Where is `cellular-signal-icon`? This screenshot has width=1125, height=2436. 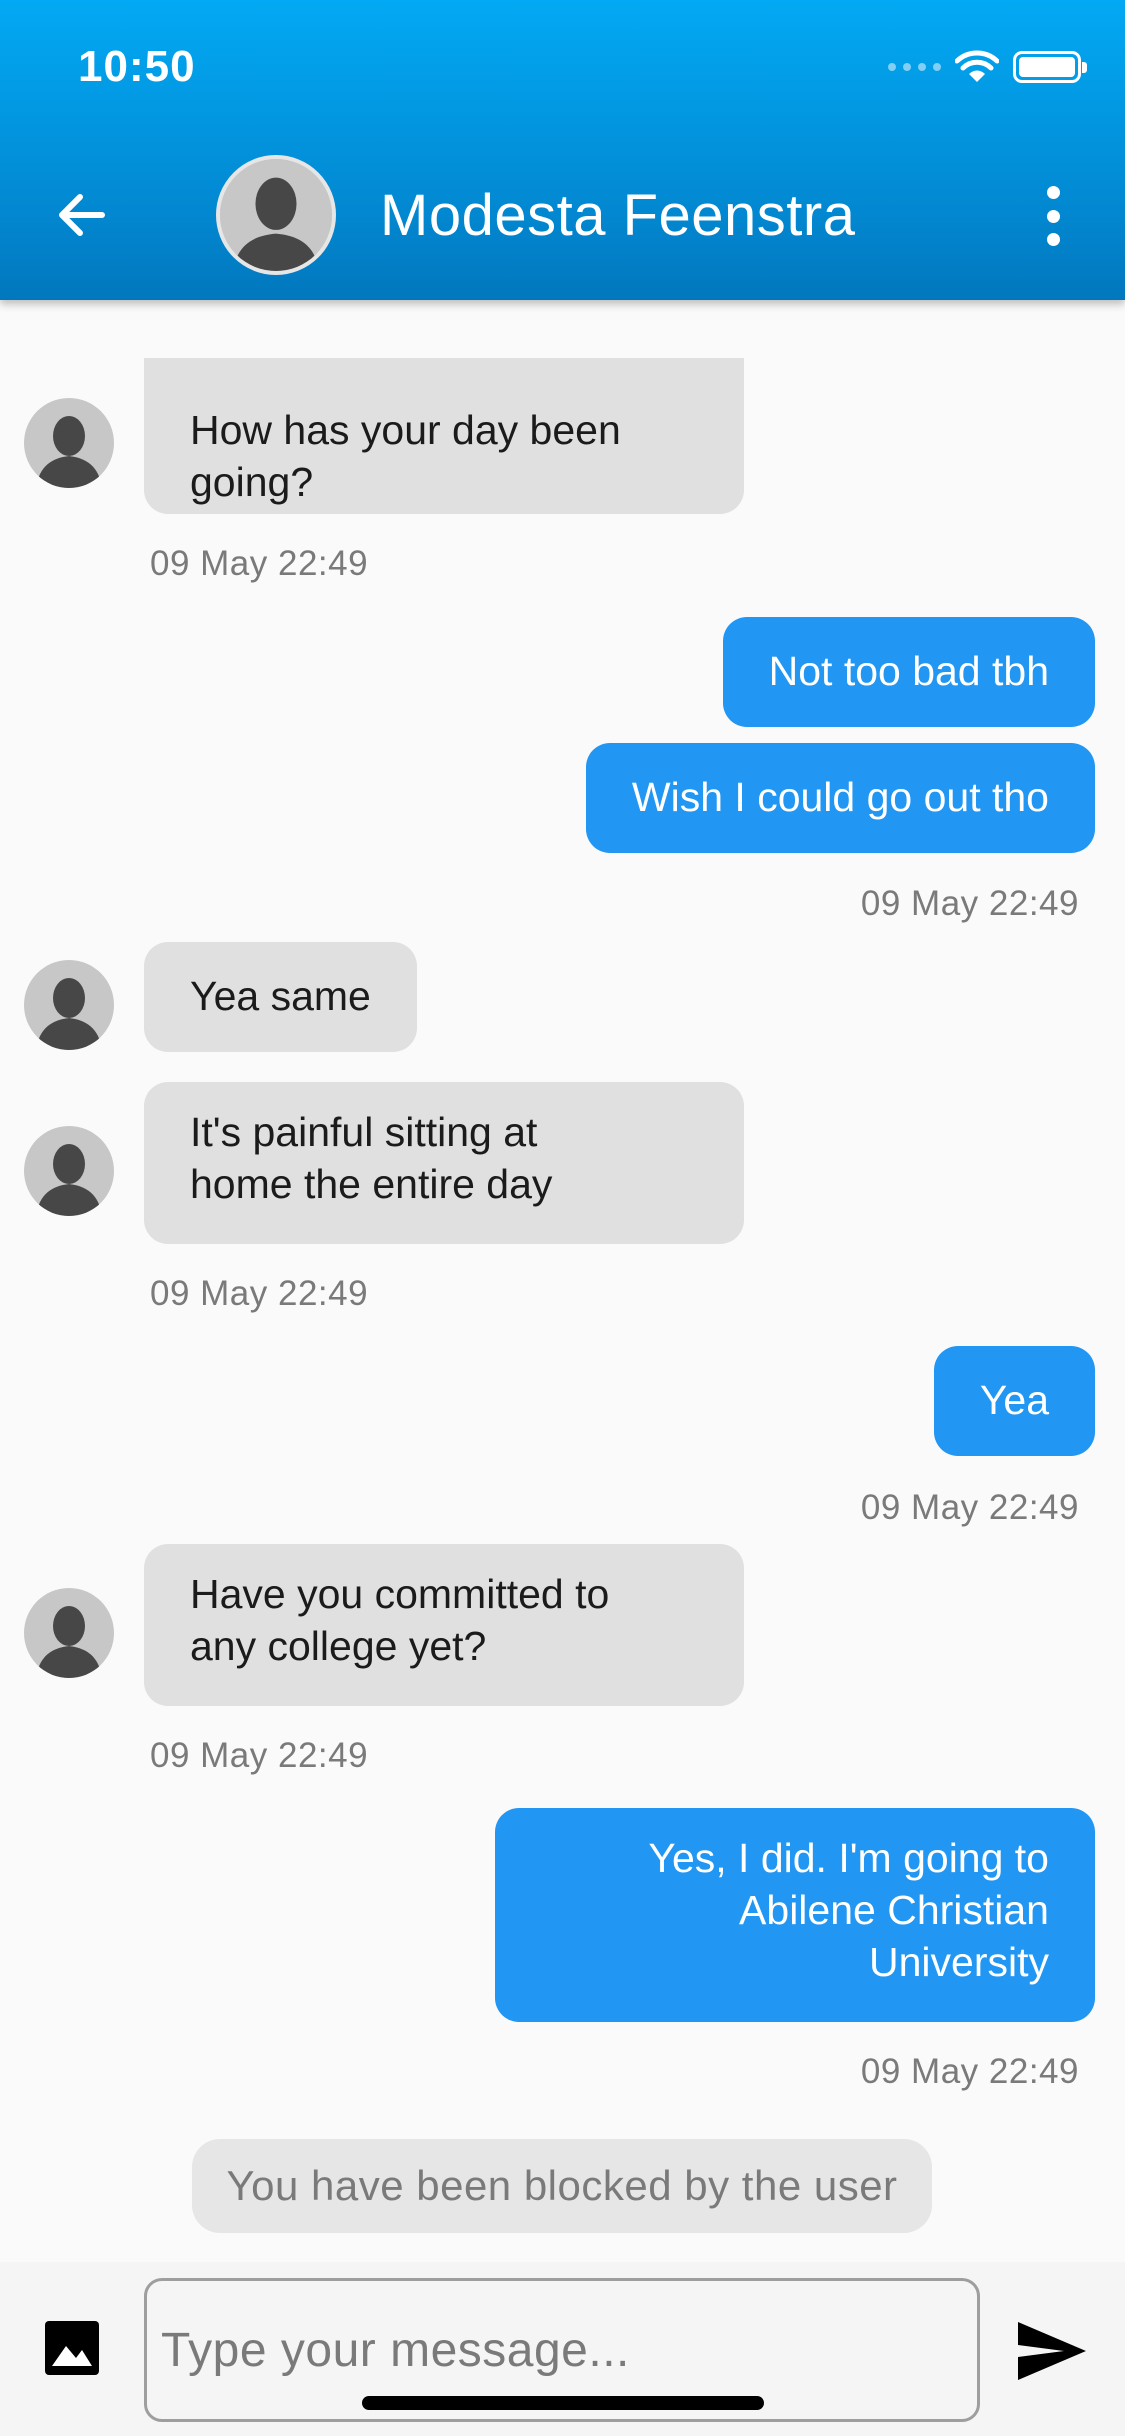
cellular-signal-icon is located at coordinates (914, 67).